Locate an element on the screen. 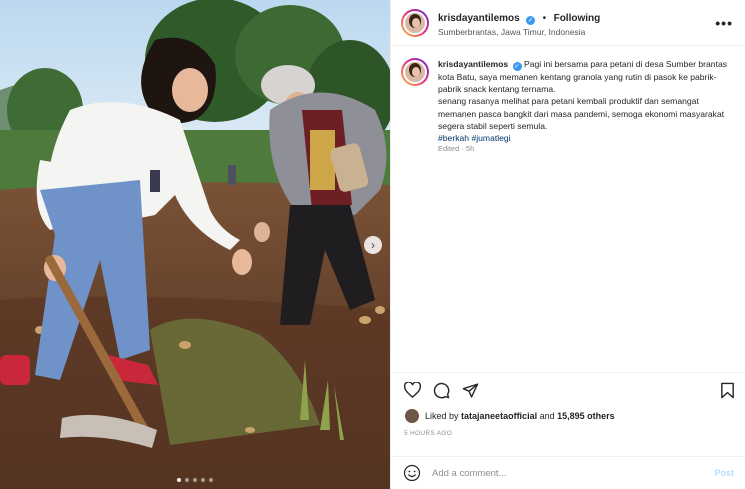 The width and height of the screenshot is (745, 489). more-options-icon: ••• is located at coordinates (724, 23).